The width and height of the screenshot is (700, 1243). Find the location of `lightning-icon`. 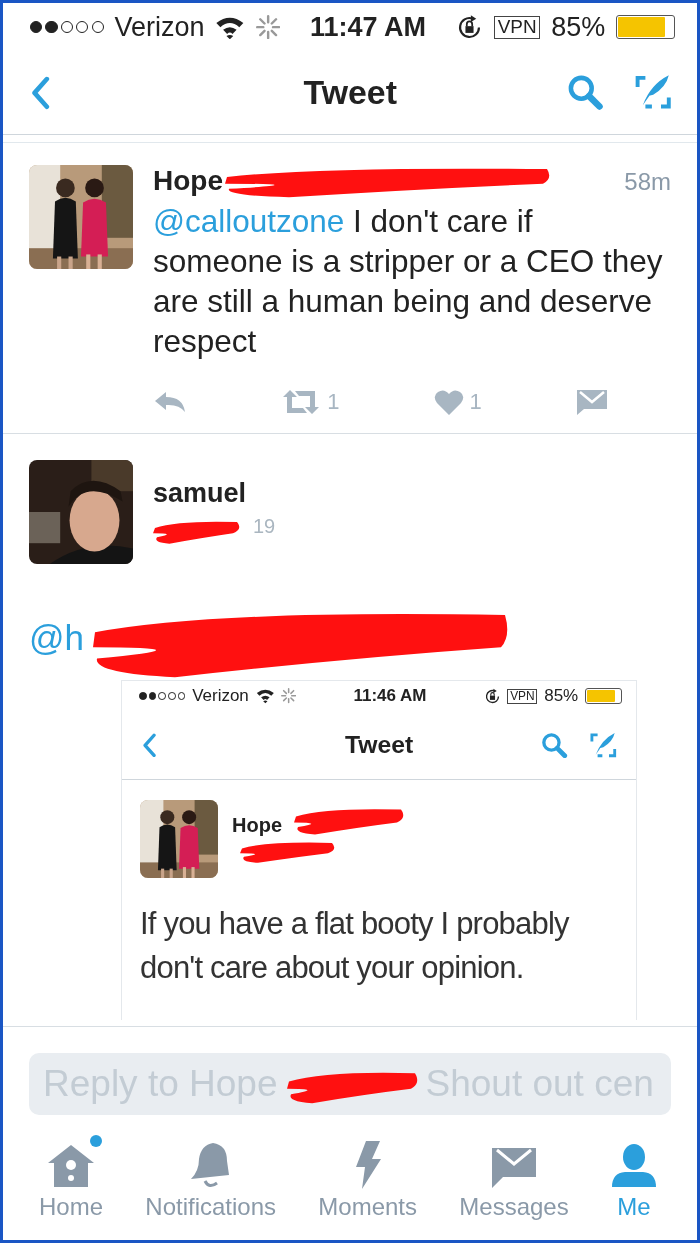

lightning-icon is located at coordinates (367, 1164).